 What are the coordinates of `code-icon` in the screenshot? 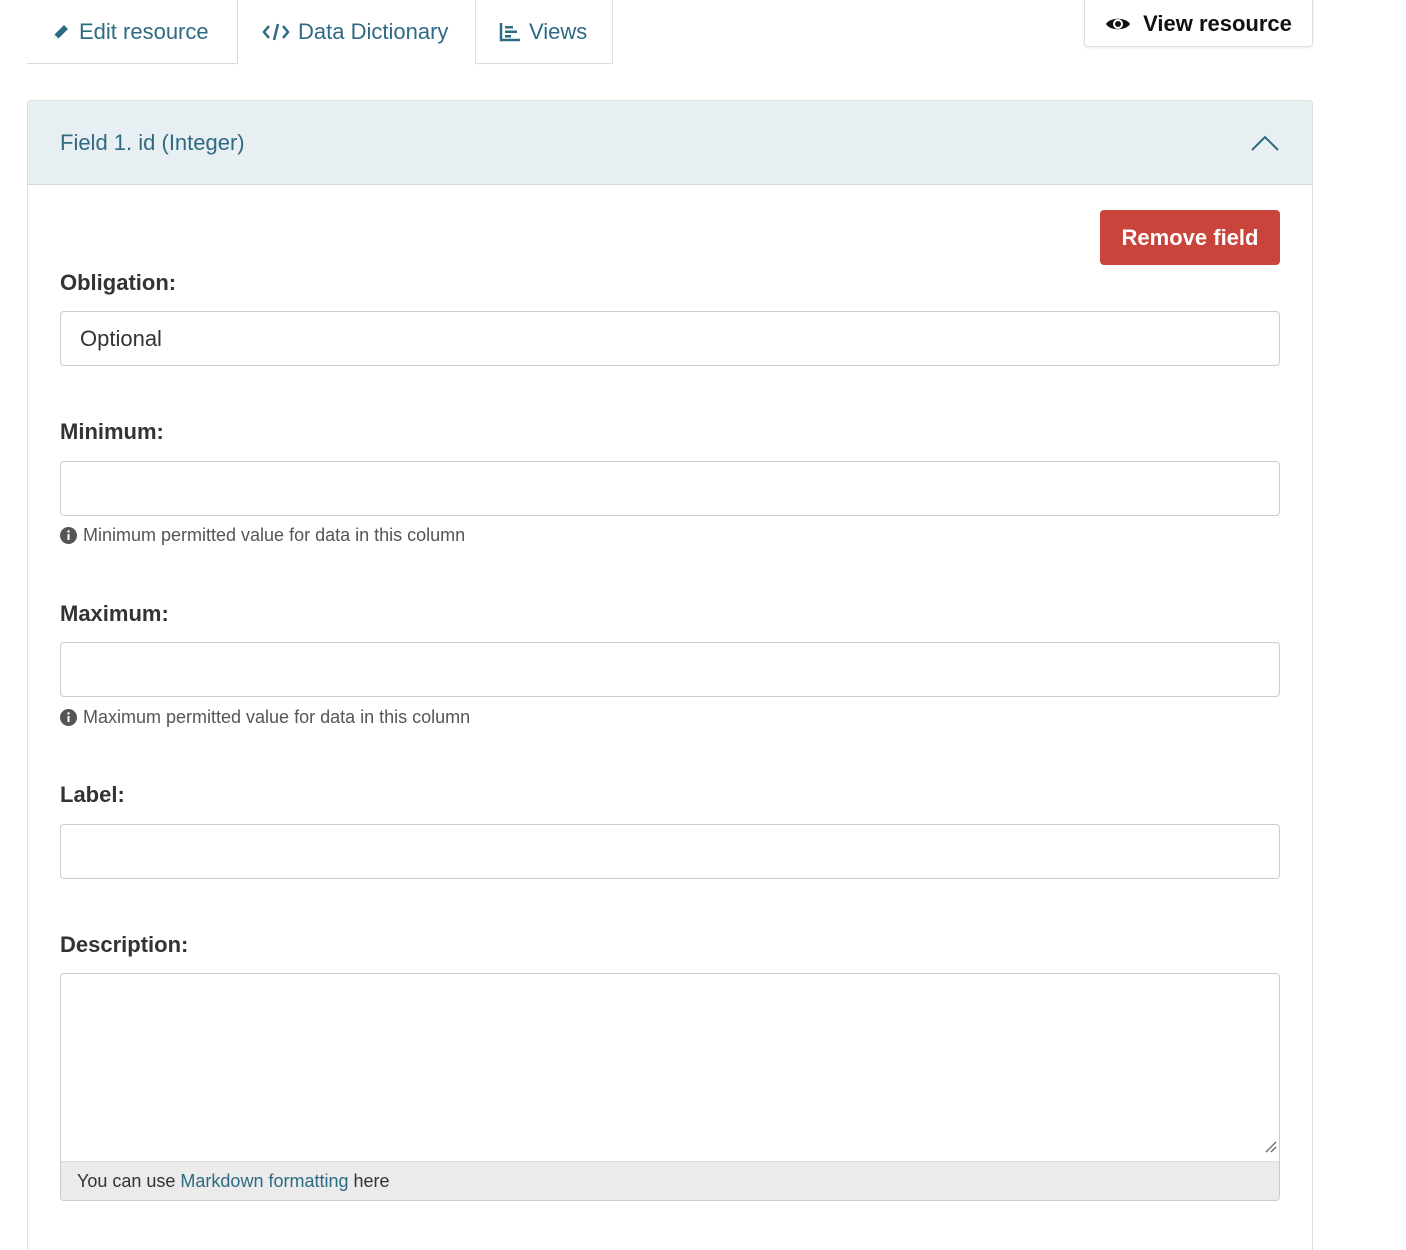 It's located at (276, 32).